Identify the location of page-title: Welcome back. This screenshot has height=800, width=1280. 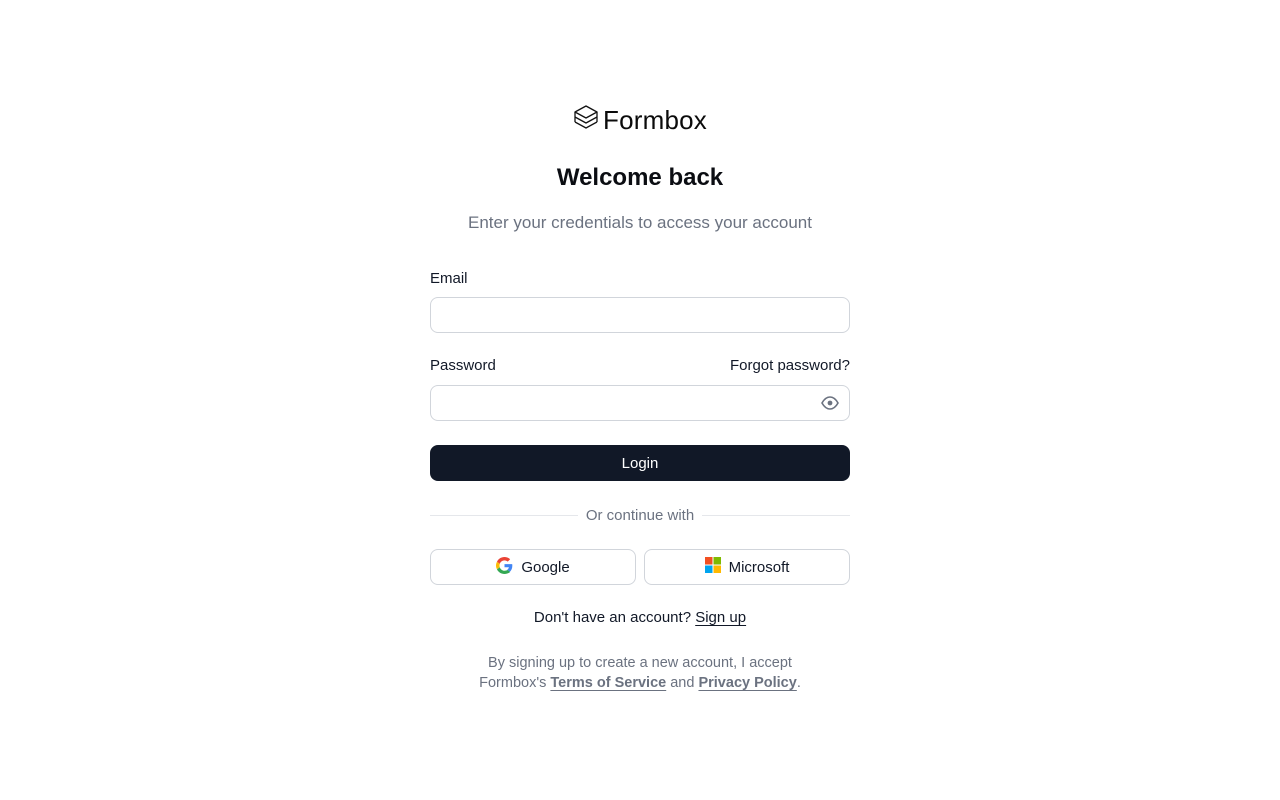
(640, 177).